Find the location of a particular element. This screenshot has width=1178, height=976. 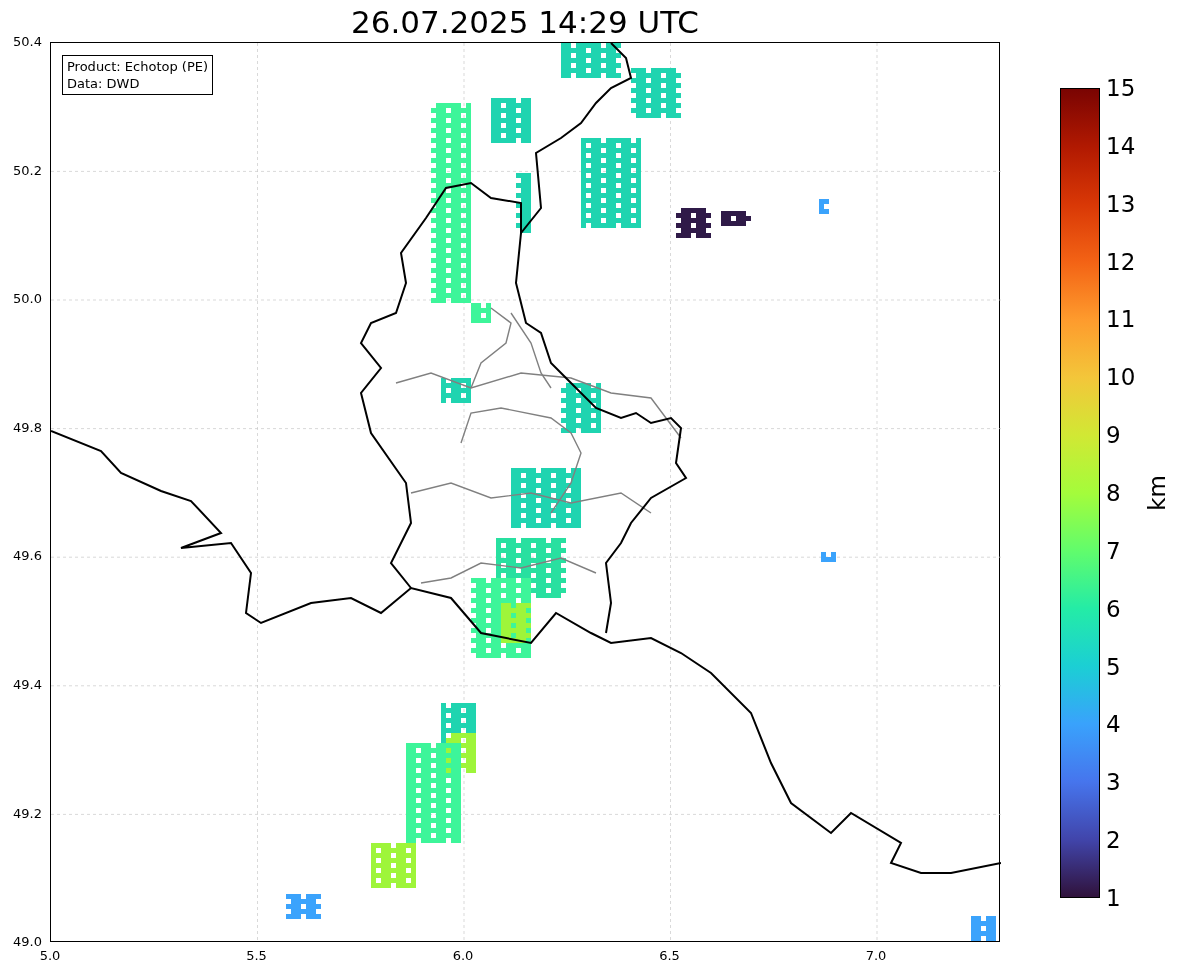

chart-title: 26.07.2025 14:29 UTC is located at coordinates (525, 22).